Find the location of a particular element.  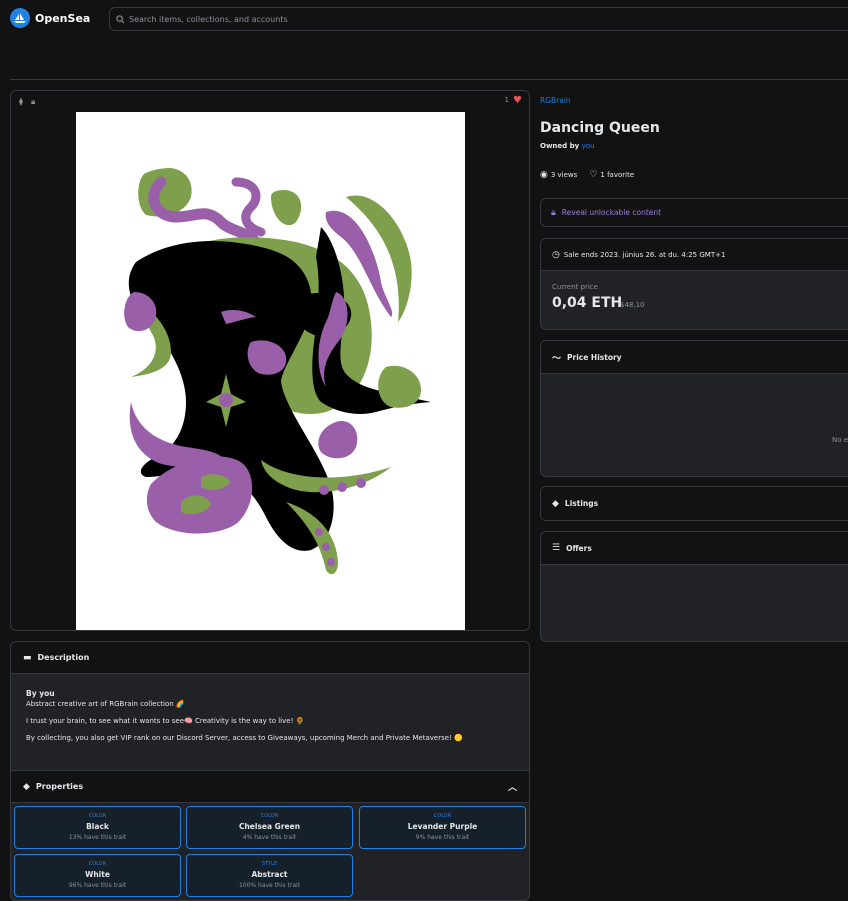

property-type: STYLE is located at coordinates (269, 864).